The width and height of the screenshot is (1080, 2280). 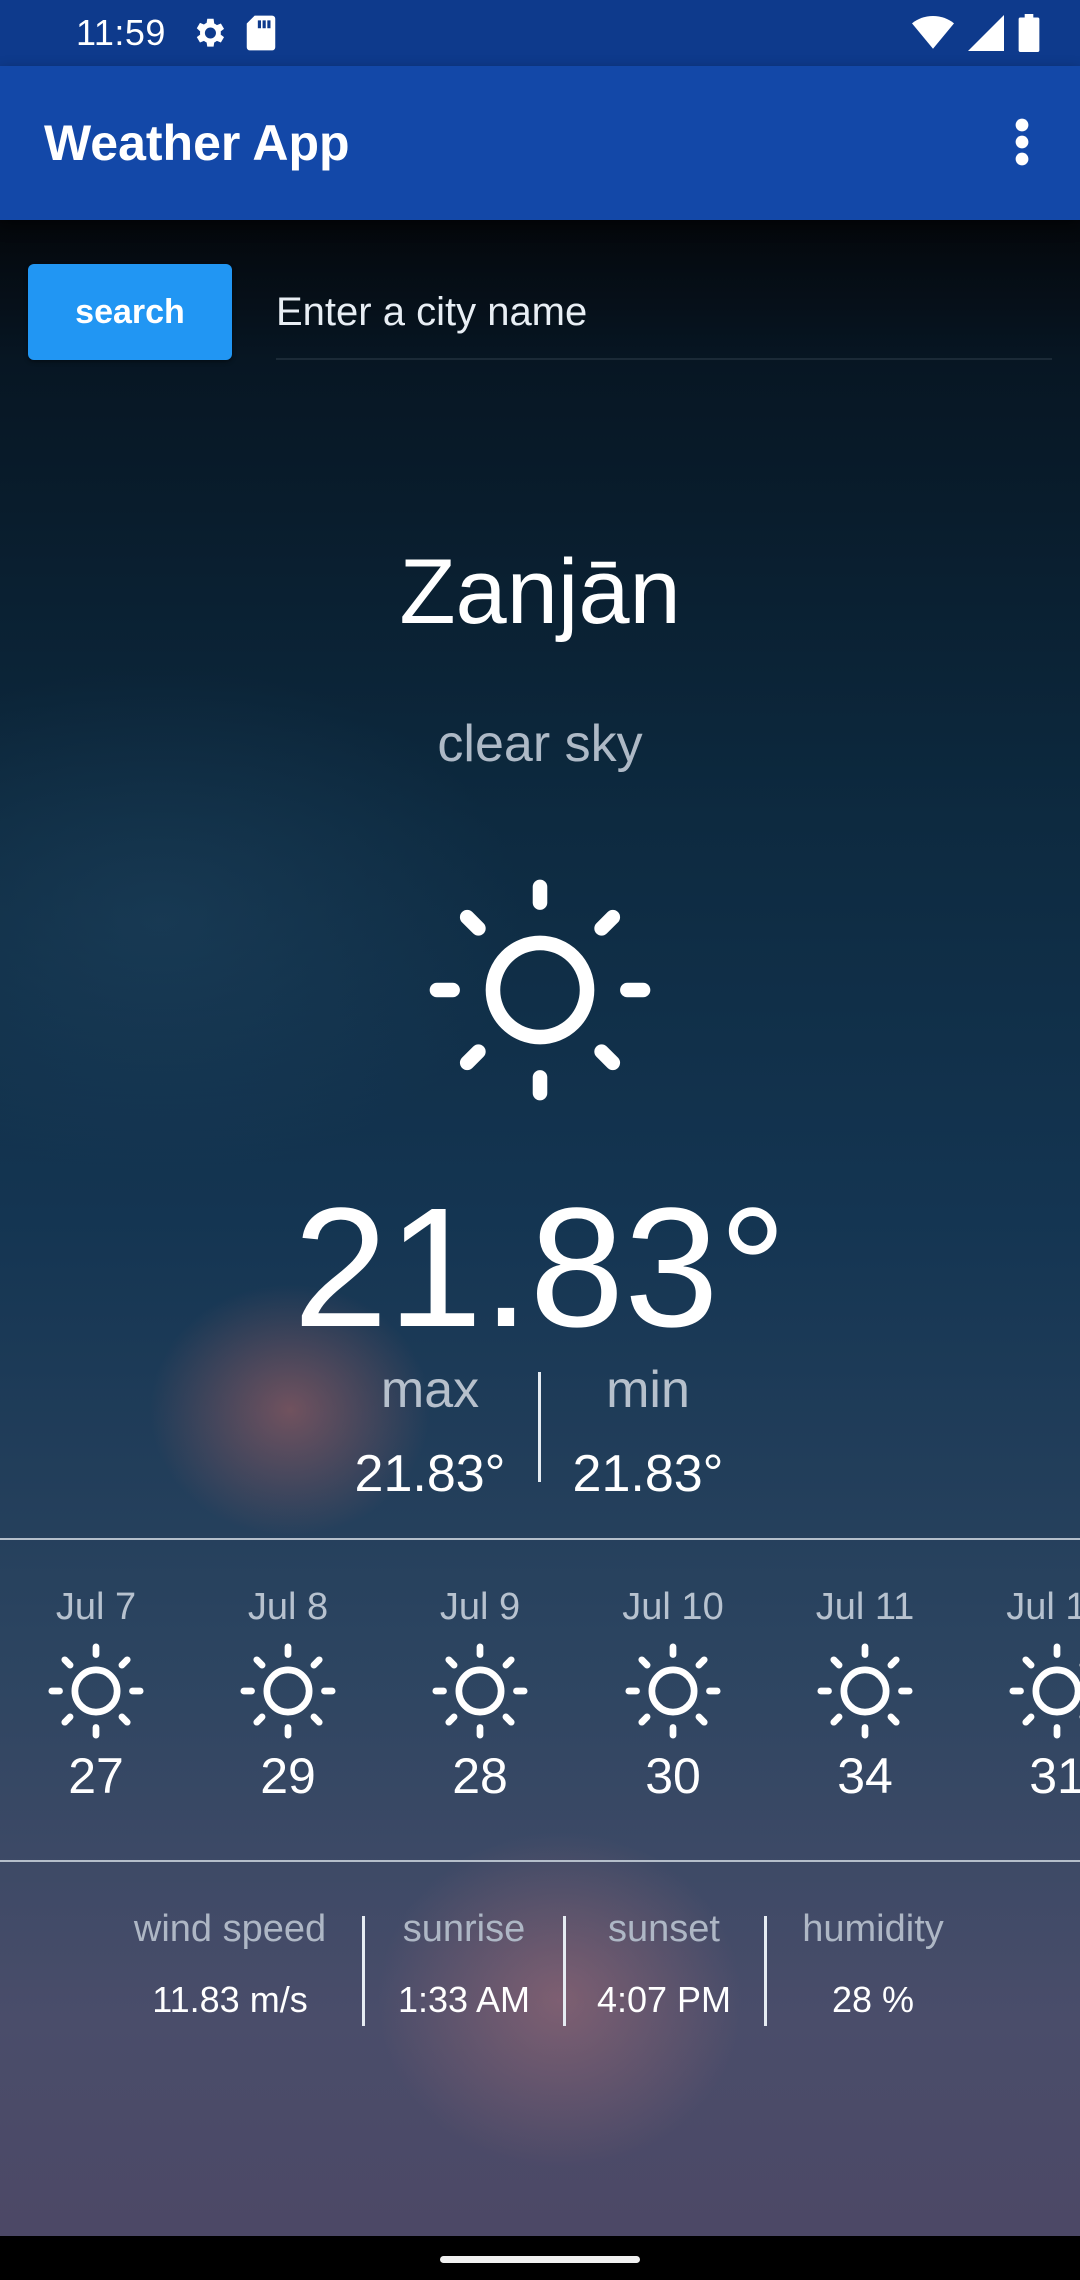 What do you see at coordinates (664, 1955) in the screenshot?
I see `stat-sunset: sunset 4:07 PM` at bounding box center [664, 1955].